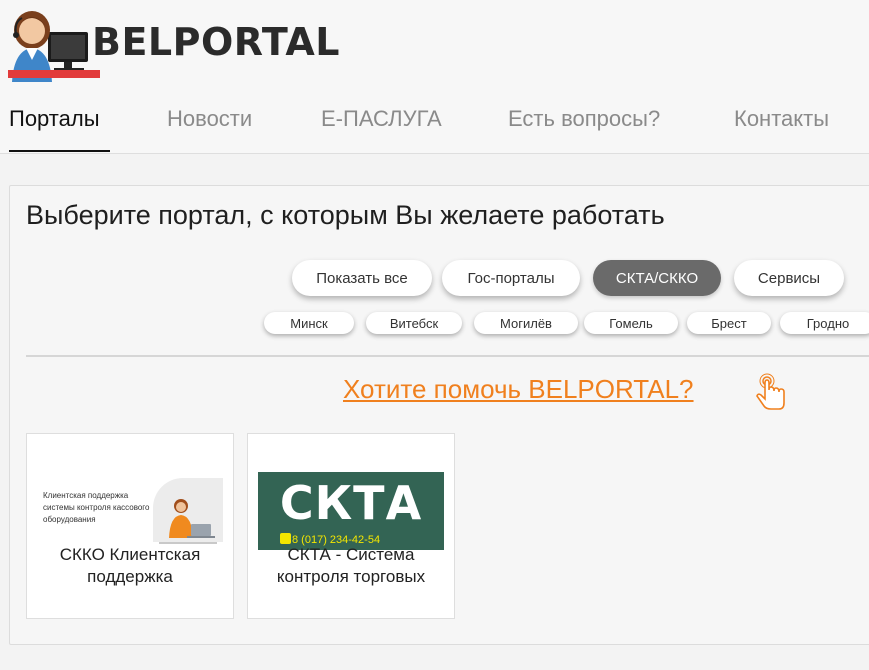 This screenshot has height=670, width=869. Describe the element at coordinates (781, 119) in the screenshot. I see `nav-contacts: Контакты` at that location.